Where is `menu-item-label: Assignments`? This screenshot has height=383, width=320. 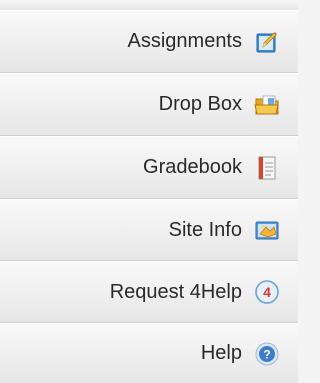
menu-item-label: Assignments is located at coordinates (185, 41).